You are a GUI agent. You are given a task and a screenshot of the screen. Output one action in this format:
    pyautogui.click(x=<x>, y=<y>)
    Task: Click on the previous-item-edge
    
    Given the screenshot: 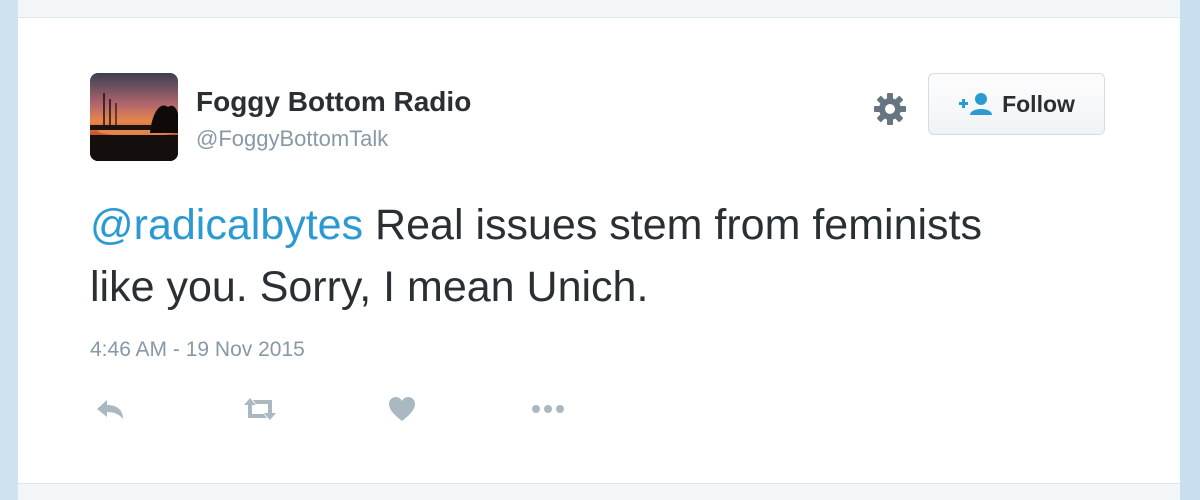 What is the action you would take?
    pyautogui.click(x=599, y=9)
    